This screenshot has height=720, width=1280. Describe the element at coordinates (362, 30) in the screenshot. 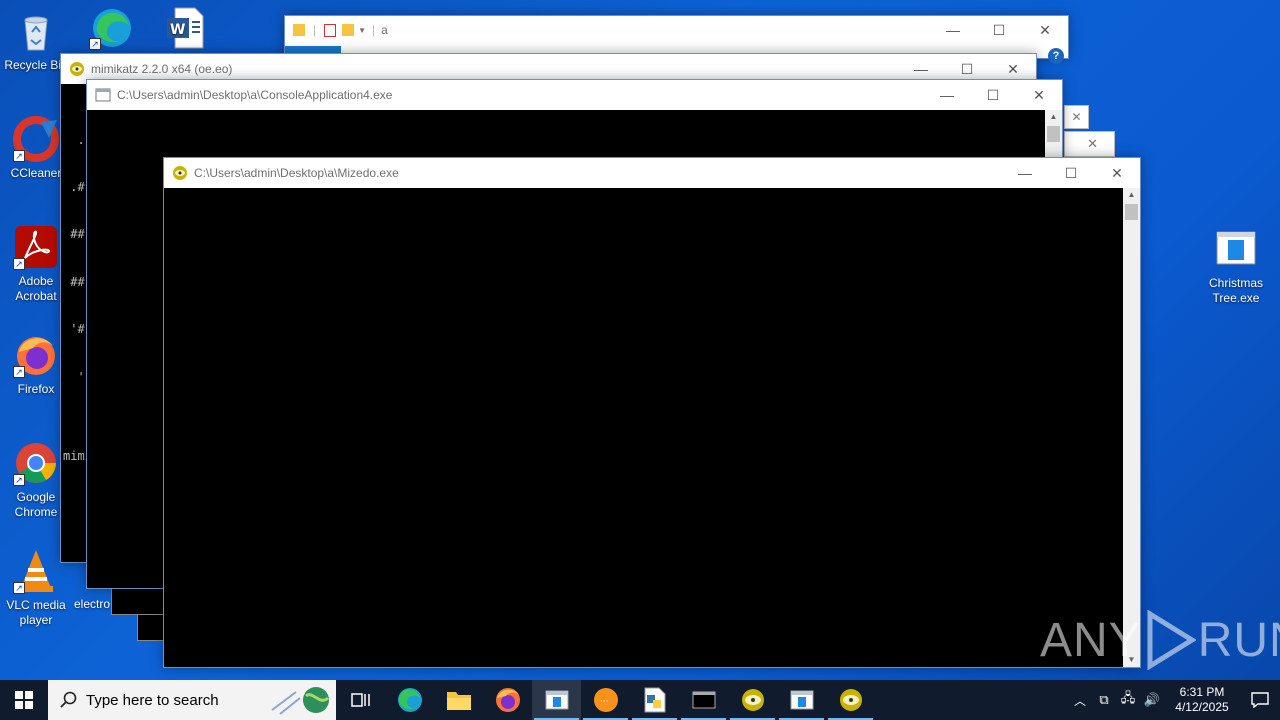

I see `chevron-down-icon: ▼` at that location.